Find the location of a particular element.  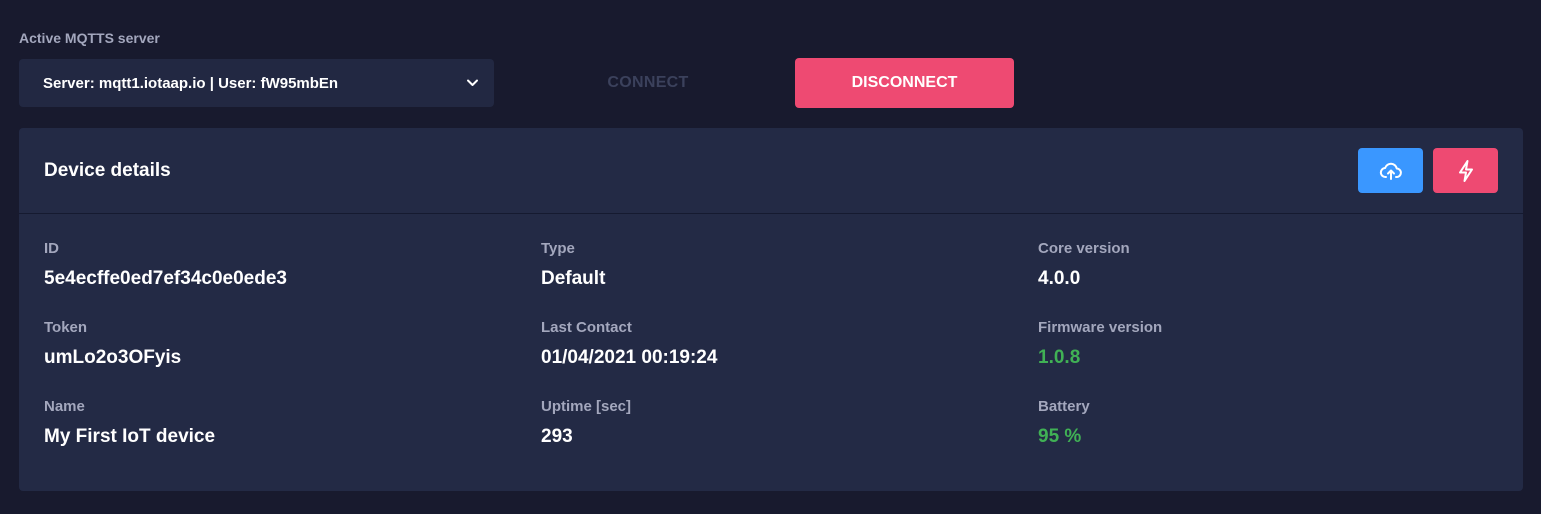

field-token-label: Token is located at coordinates (66, 327).